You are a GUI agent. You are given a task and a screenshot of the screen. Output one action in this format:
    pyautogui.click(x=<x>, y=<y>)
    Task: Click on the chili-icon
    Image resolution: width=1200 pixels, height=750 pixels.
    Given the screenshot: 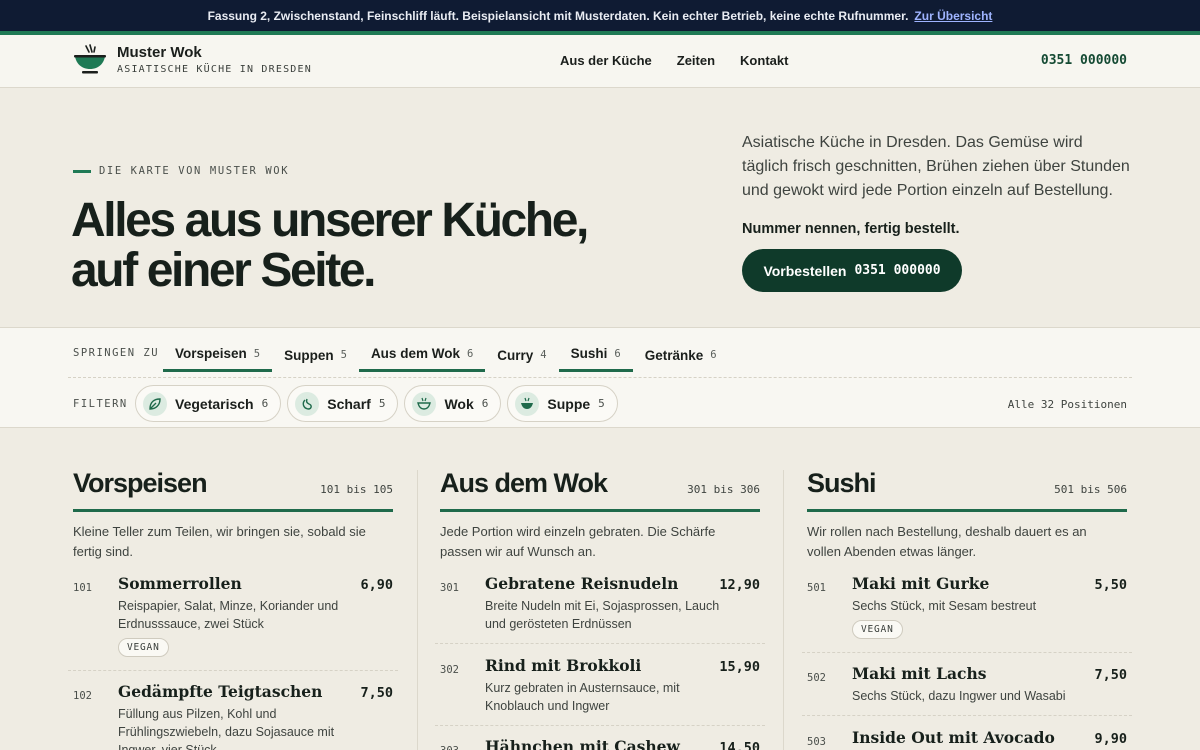 What is the action you would take?
    pyautogui.click(x=307, y=403)
    